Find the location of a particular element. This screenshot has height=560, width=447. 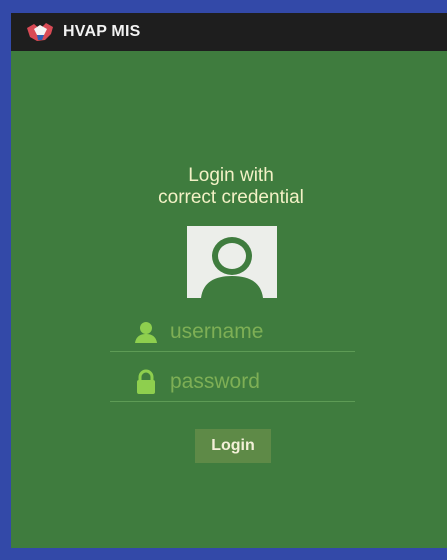

app-logo-icon is located at coordinates (40, 32).